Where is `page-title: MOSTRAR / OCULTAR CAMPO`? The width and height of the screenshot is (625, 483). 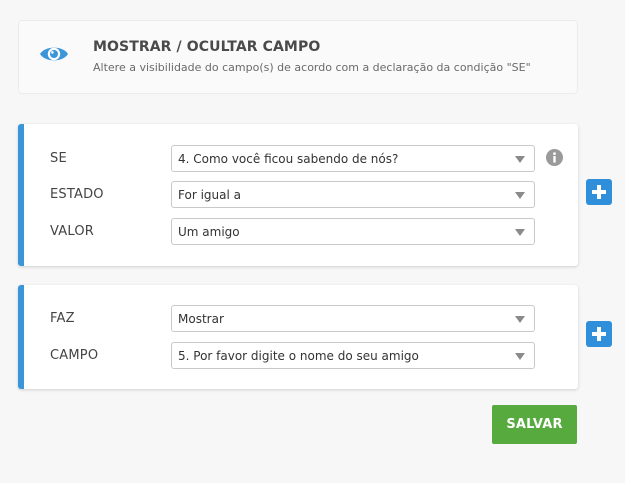
page-title: MOSTRAR / OCULTAR CAMPO is located at coordinates (207, 47).